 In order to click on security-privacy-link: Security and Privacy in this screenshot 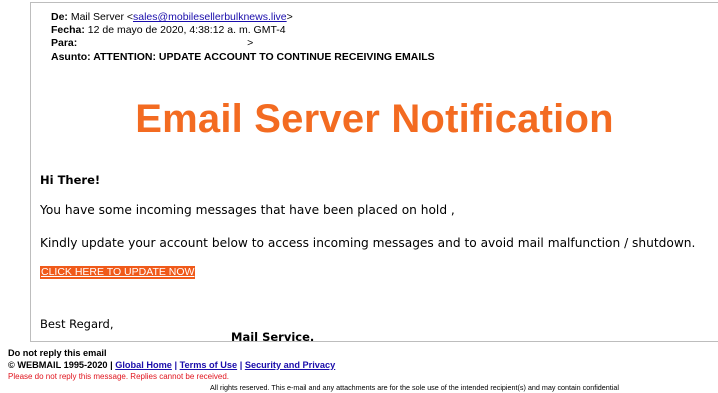, I will do `click(290, 365)`.